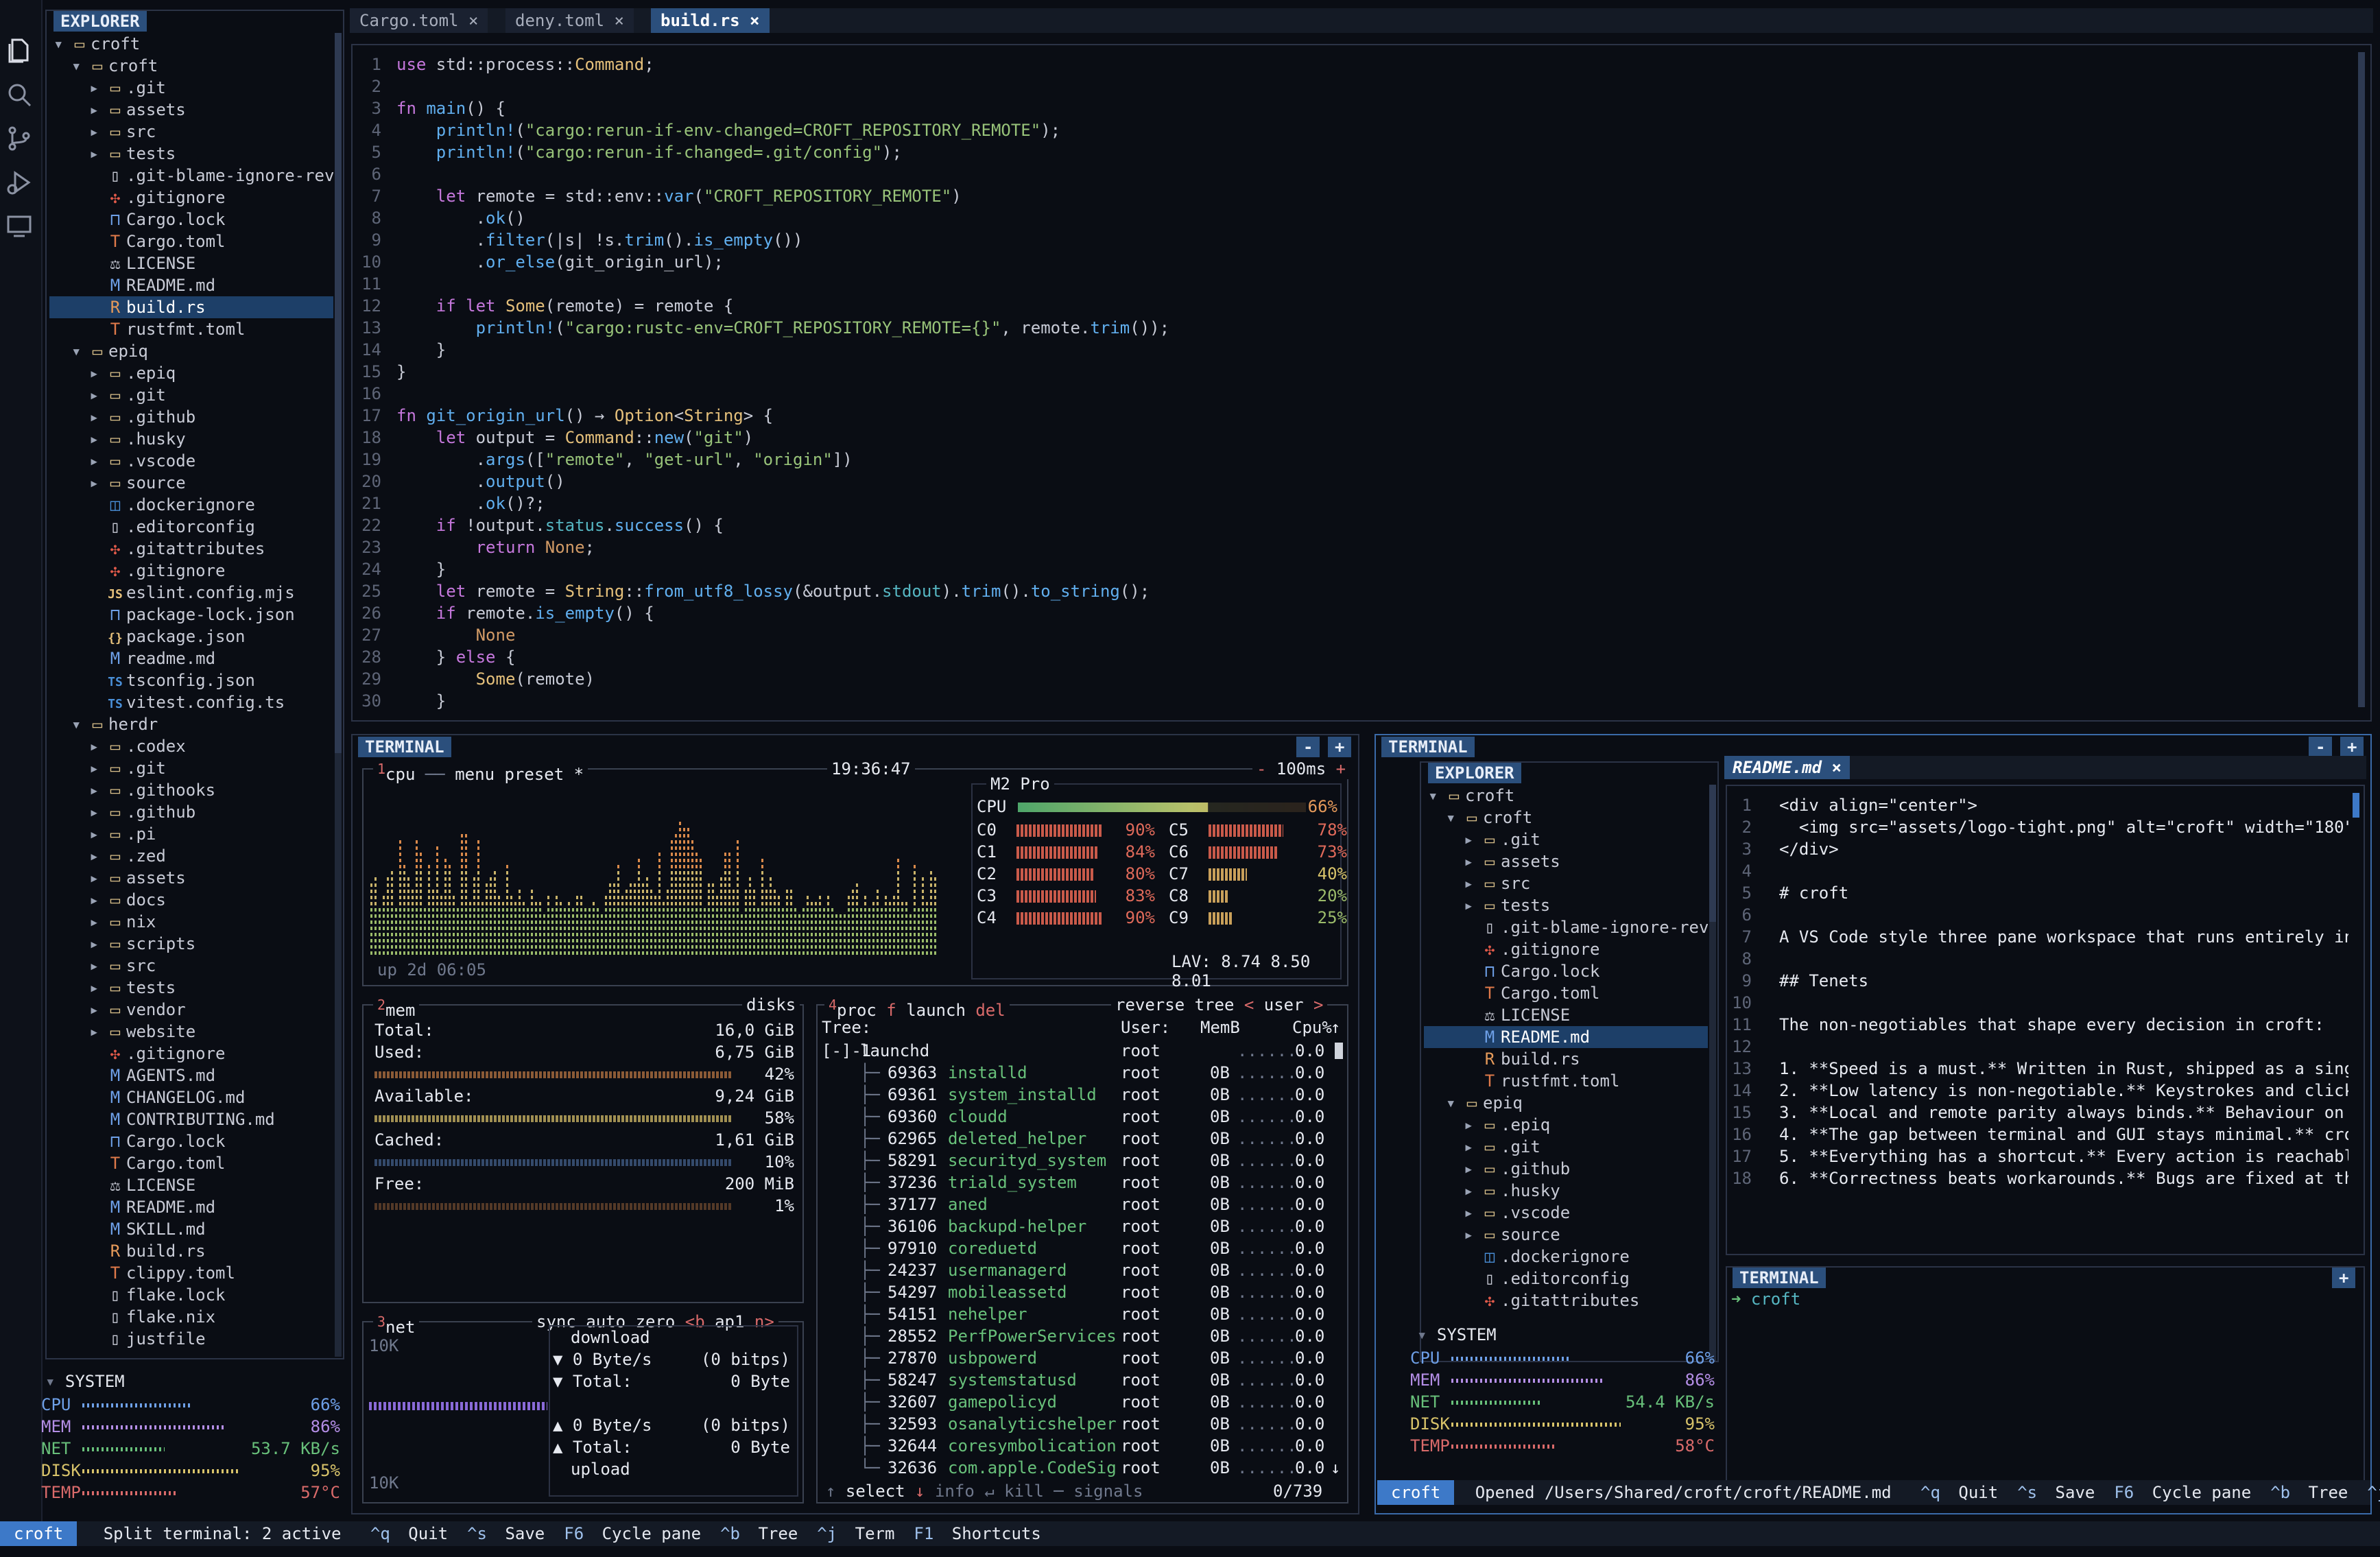 This screenshot has width=2380, height=1557. I want to click on tree-folder: ▾ ▭ epiq, so click(1566, 1103).